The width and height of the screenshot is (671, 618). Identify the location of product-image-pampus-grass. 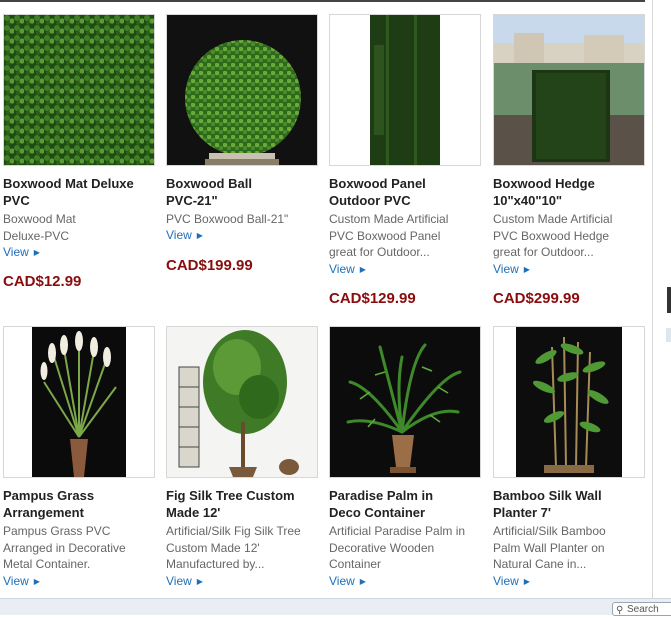
(79, 402).